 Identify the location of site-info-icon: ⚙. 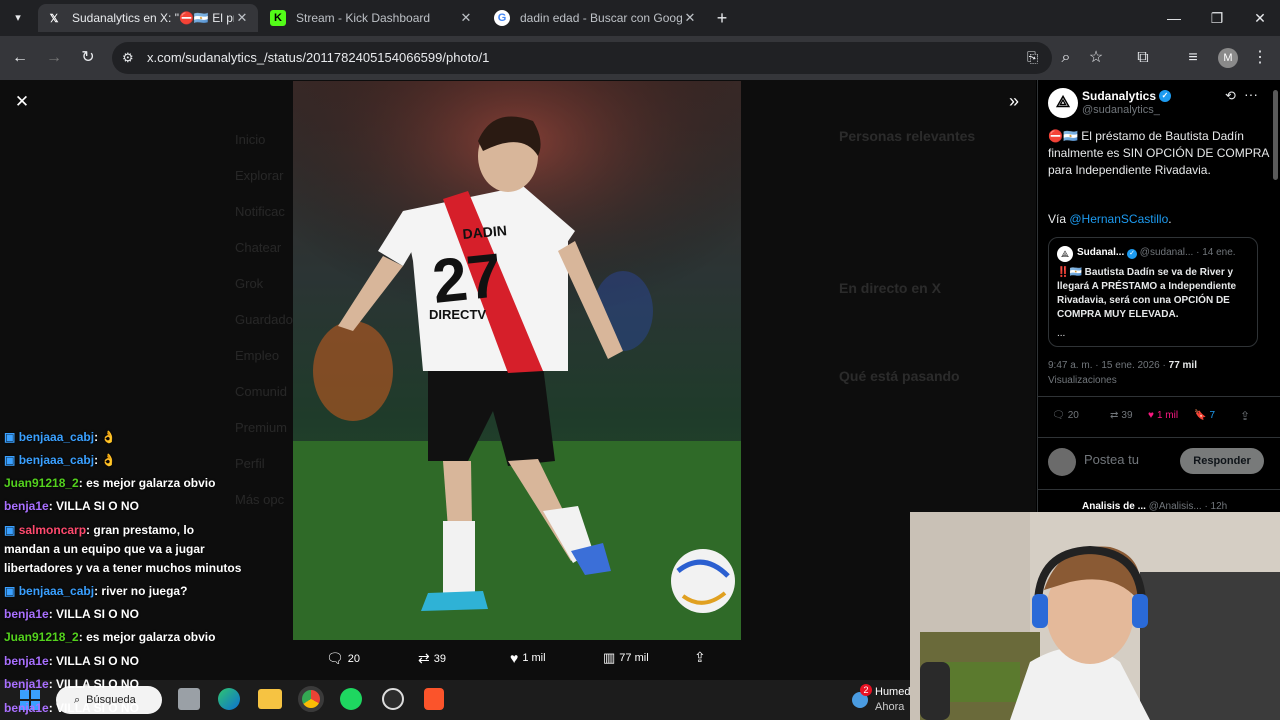
(128, 58).